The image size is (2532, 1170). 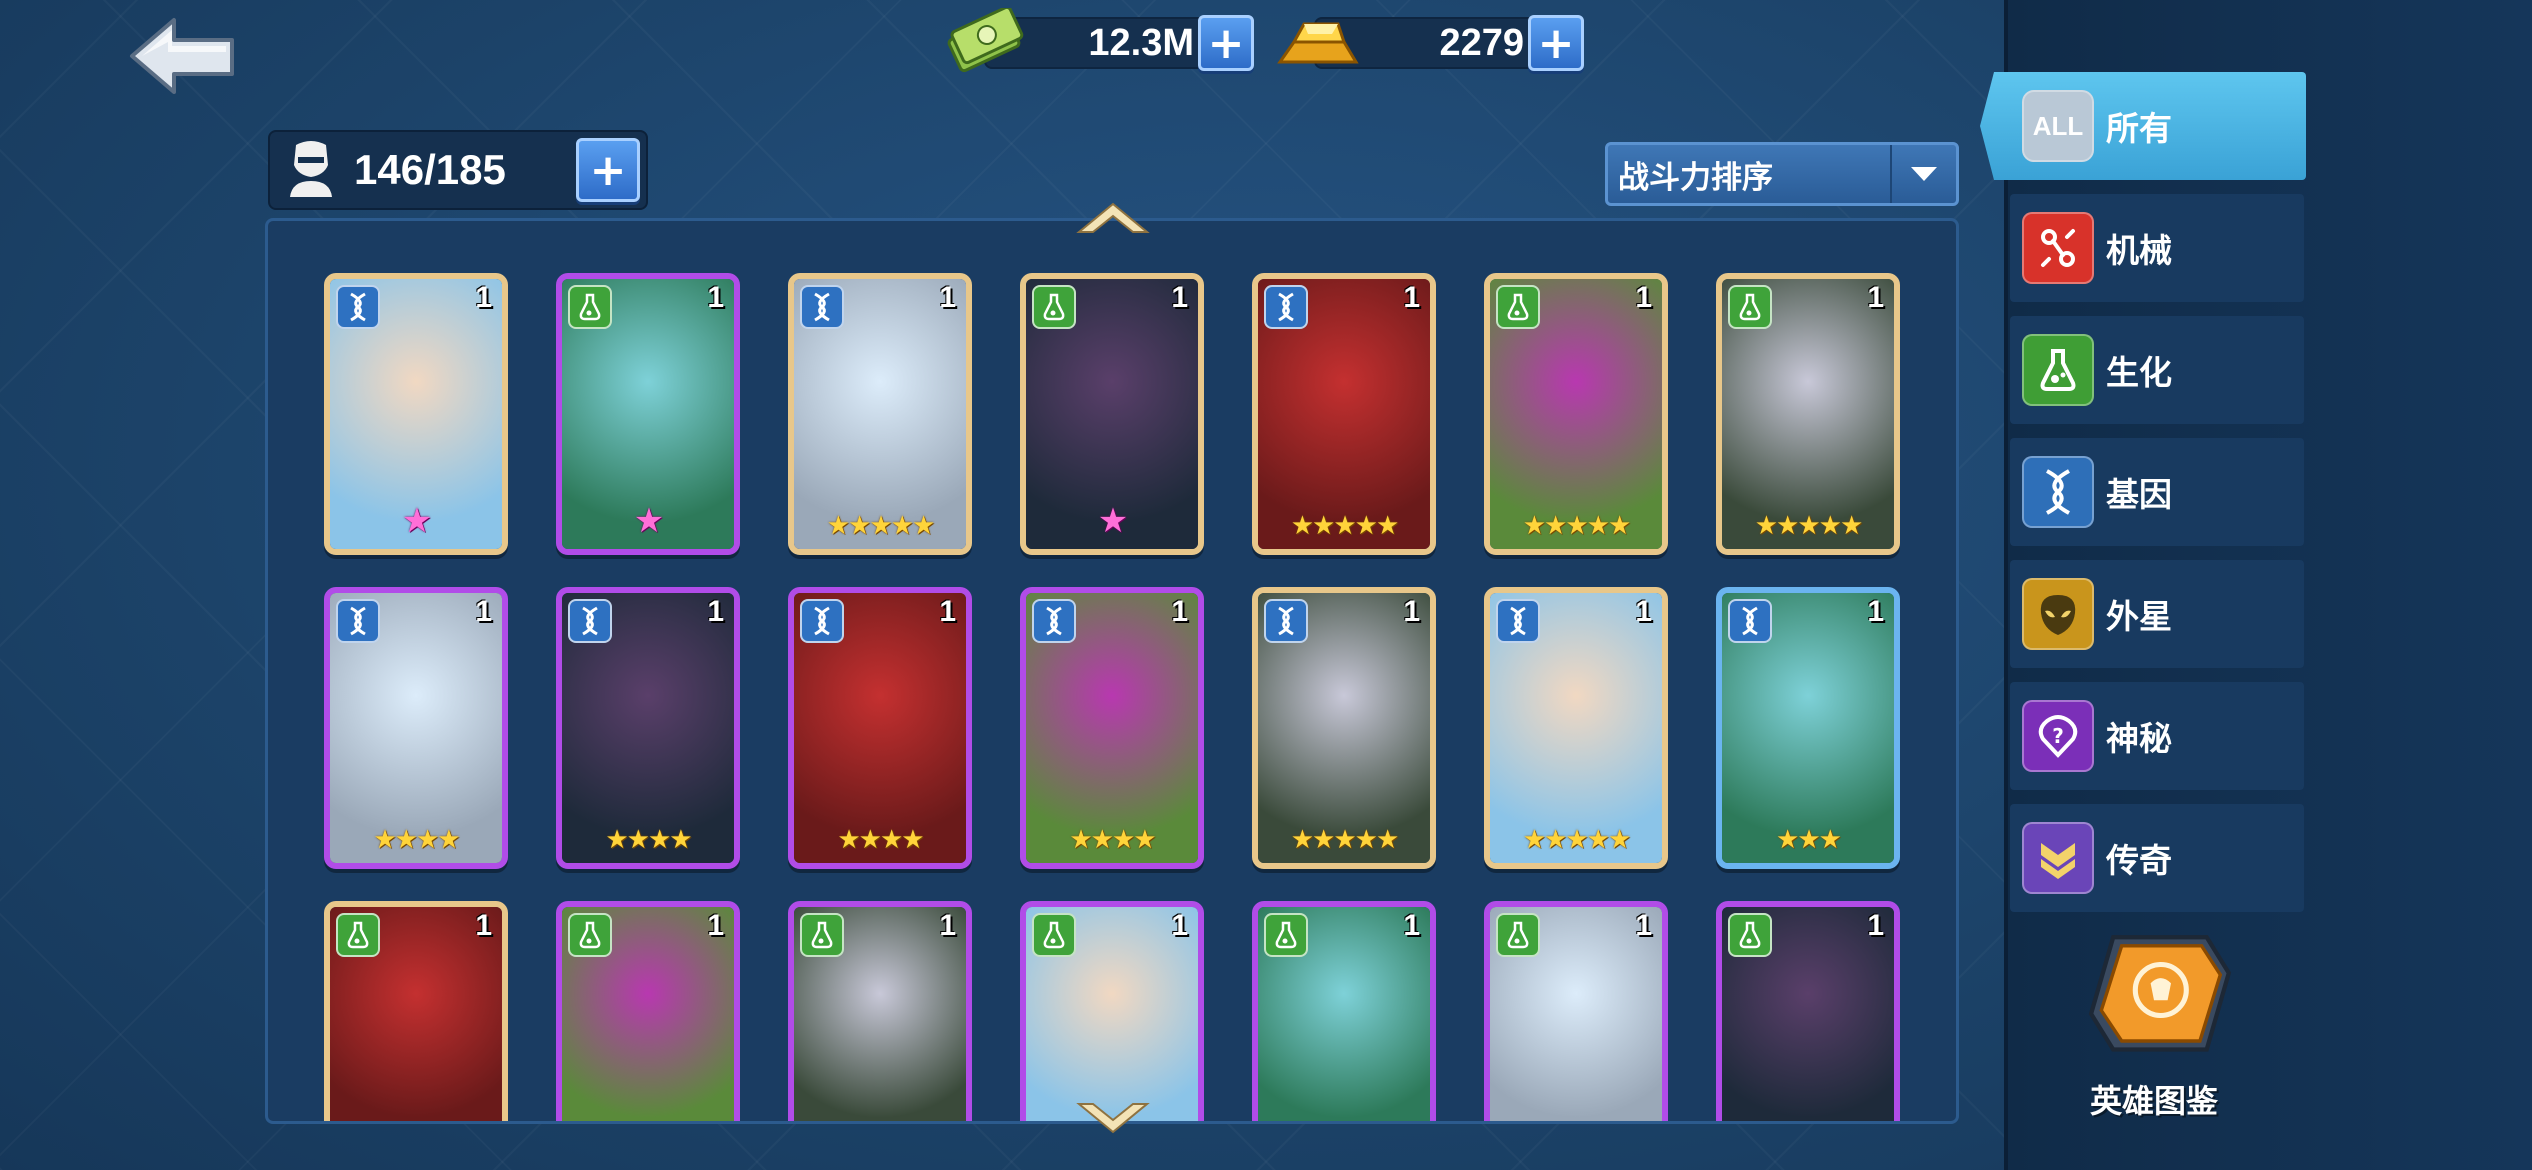 I want to click on filter-label: 外星, so click(x=2139, y=616).